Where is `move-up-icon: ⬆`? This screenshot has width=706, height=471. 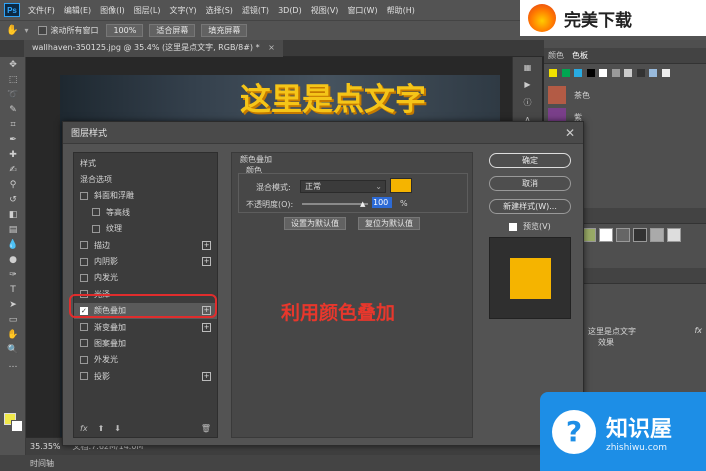 move-up-icon: ⬆ is located at coordinates (101, 428).